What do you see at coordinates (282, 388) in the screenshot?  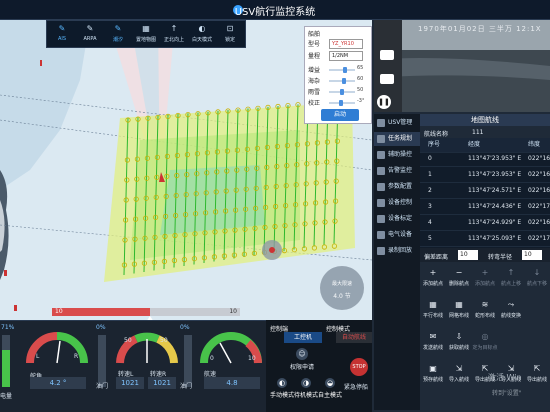 I see `manual-mode-button: ◐ 手动模式` at bounding box center [282, 388].